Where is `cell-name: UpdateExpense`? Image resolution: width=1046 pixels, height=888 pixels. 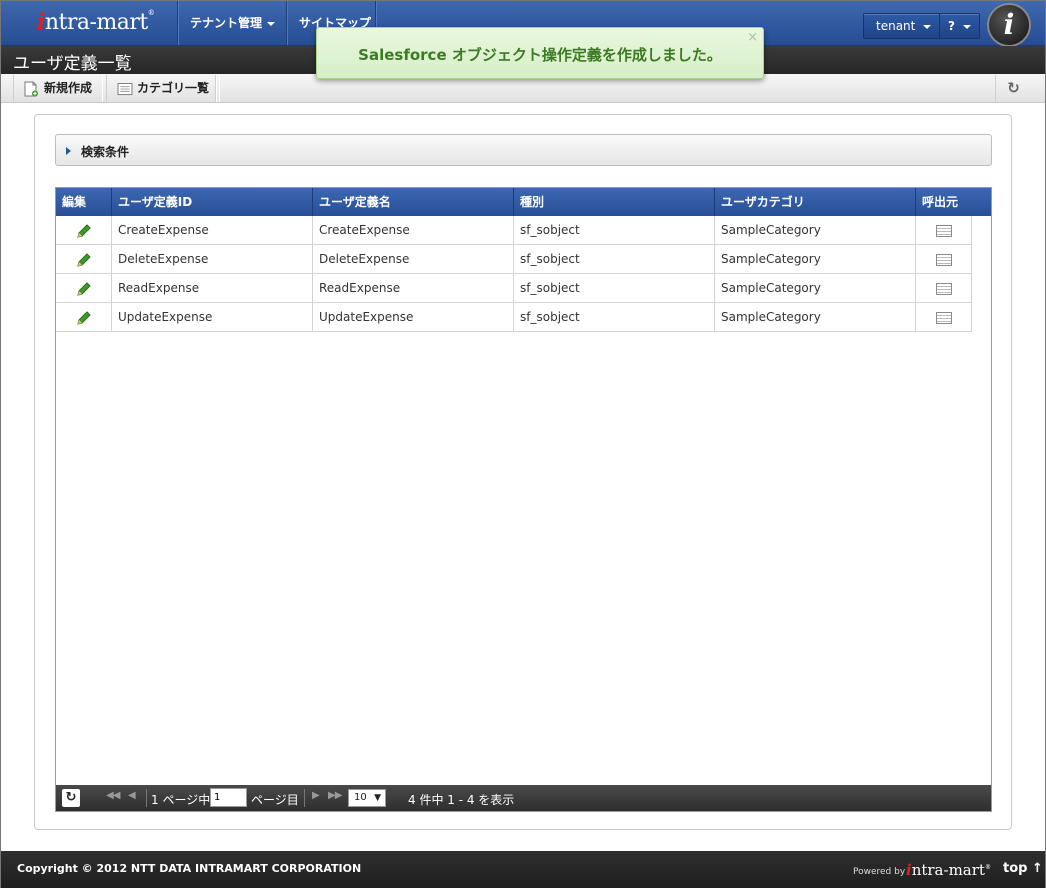
cell-name: UpdateExpense is located at coordinates (413, 317).